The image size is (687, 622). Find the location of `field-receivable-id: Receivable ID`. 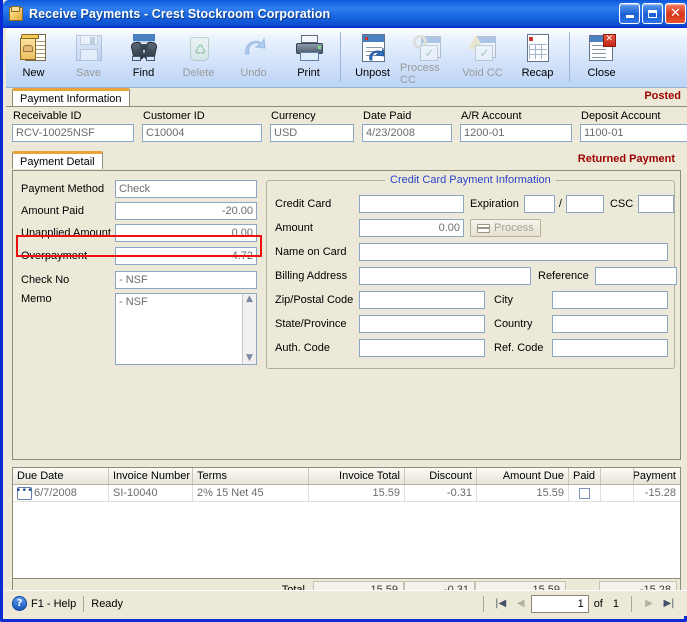

field-receivable-id: Receivable ID is located at coordinates (73, 130).